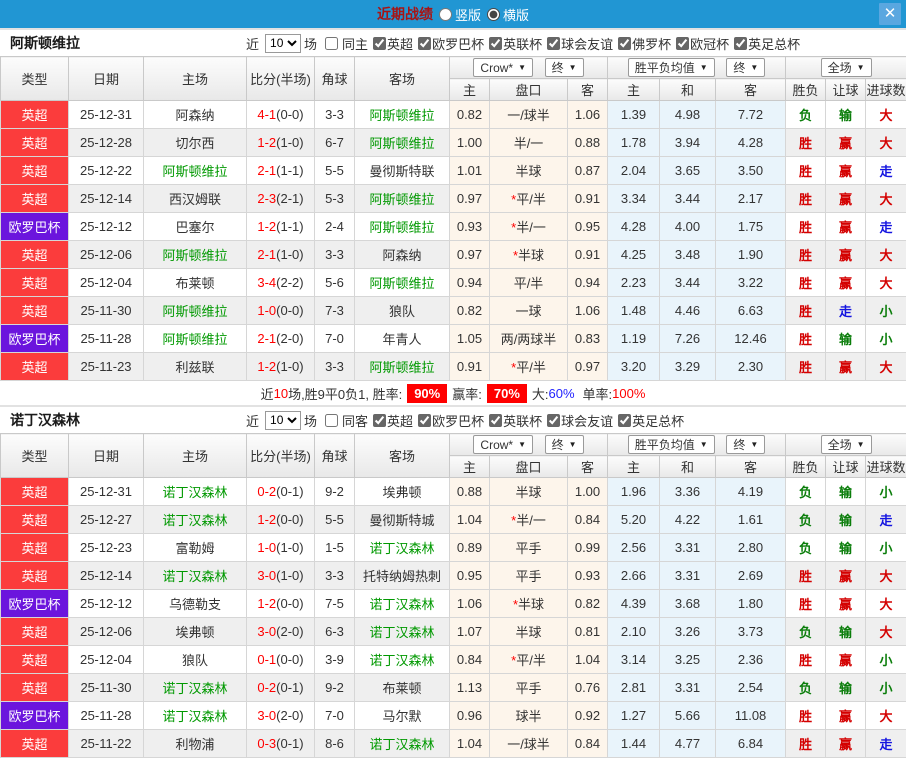 Image resolution: width=906 pixels, height=758 pixels. Describe the element at coordinates (106, 456) in the screenshot. I see `col-header-date: 日期` at that location.